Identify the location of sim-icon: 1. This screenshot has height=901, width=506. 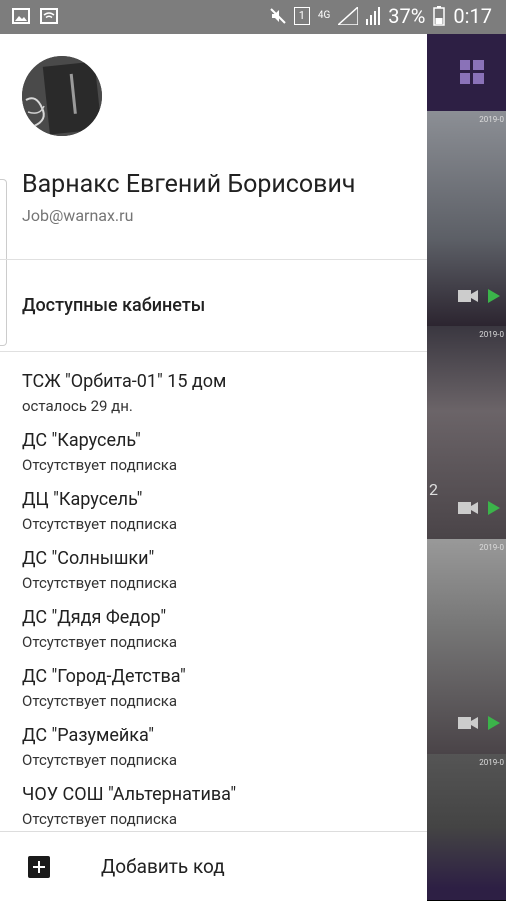
(301, 16).